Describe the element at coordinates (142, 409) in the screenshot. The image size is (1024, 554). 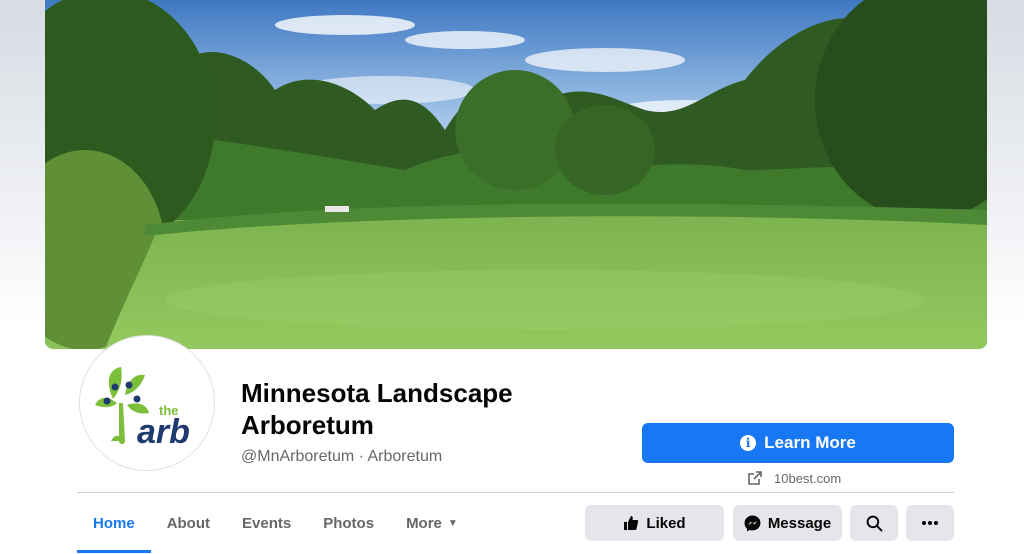
I see `arb-logo: the arb` at that location.